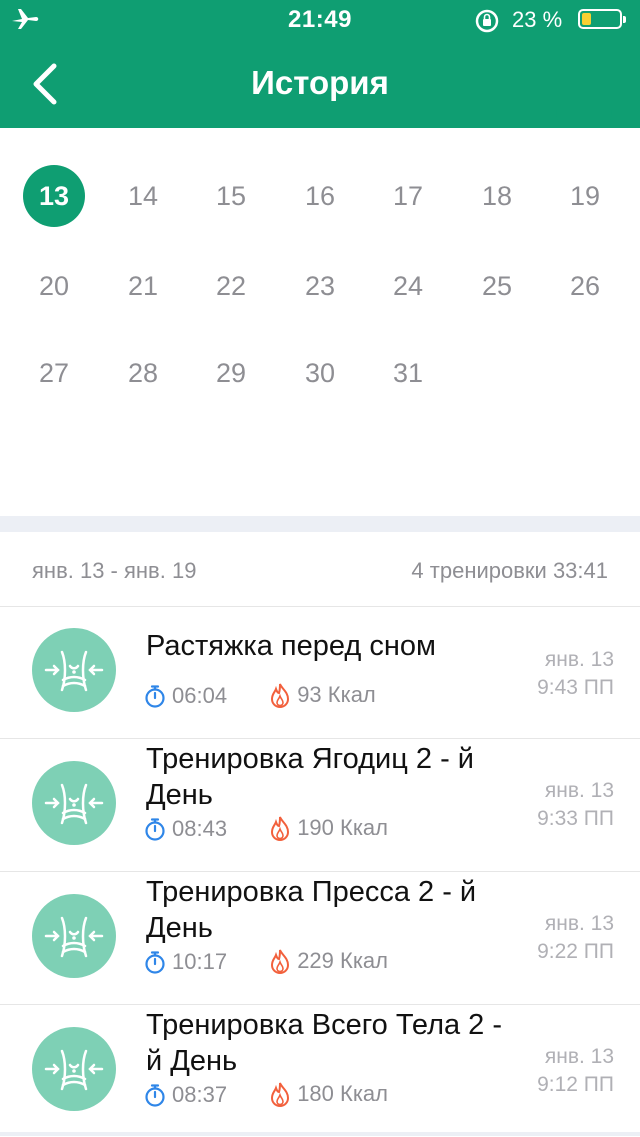 This screenshot has height=1137, width=640. I want to click on calendar-day: 29, so click(231, 373).